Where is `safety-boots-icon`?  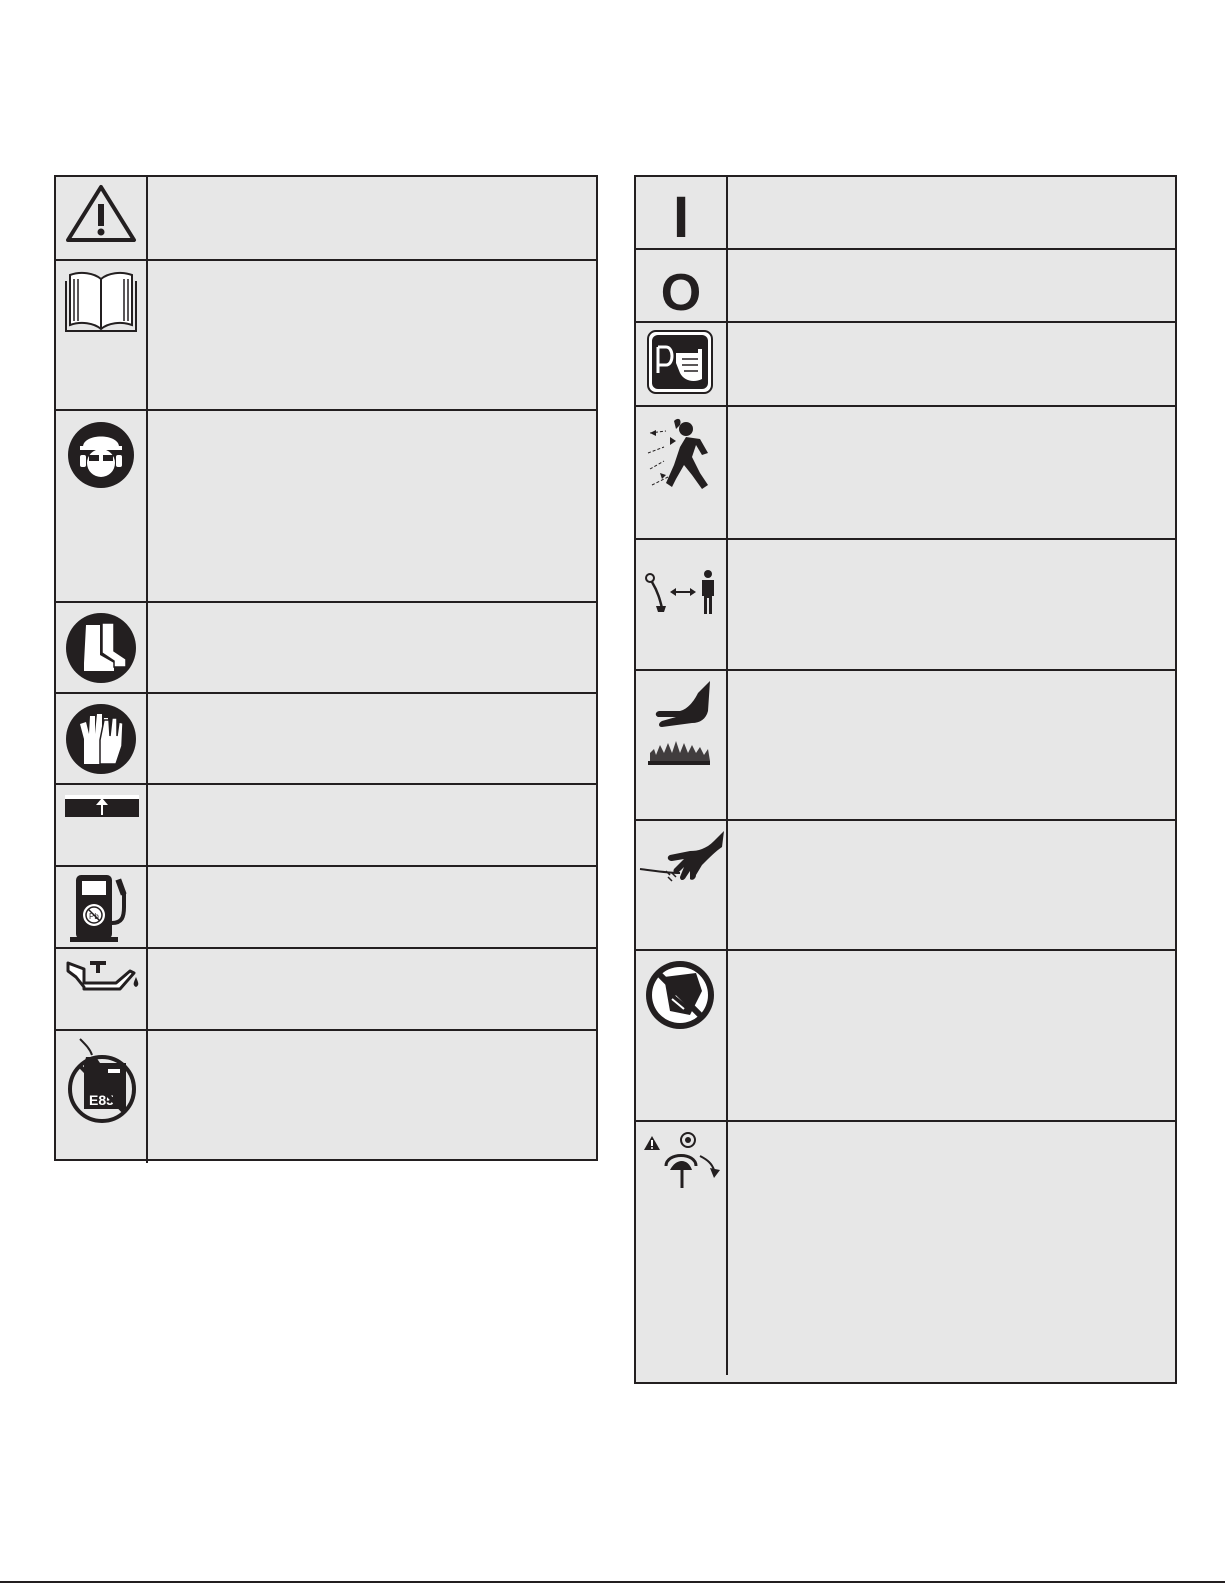
safety-boots-icon is located at coordinates (101, 648).